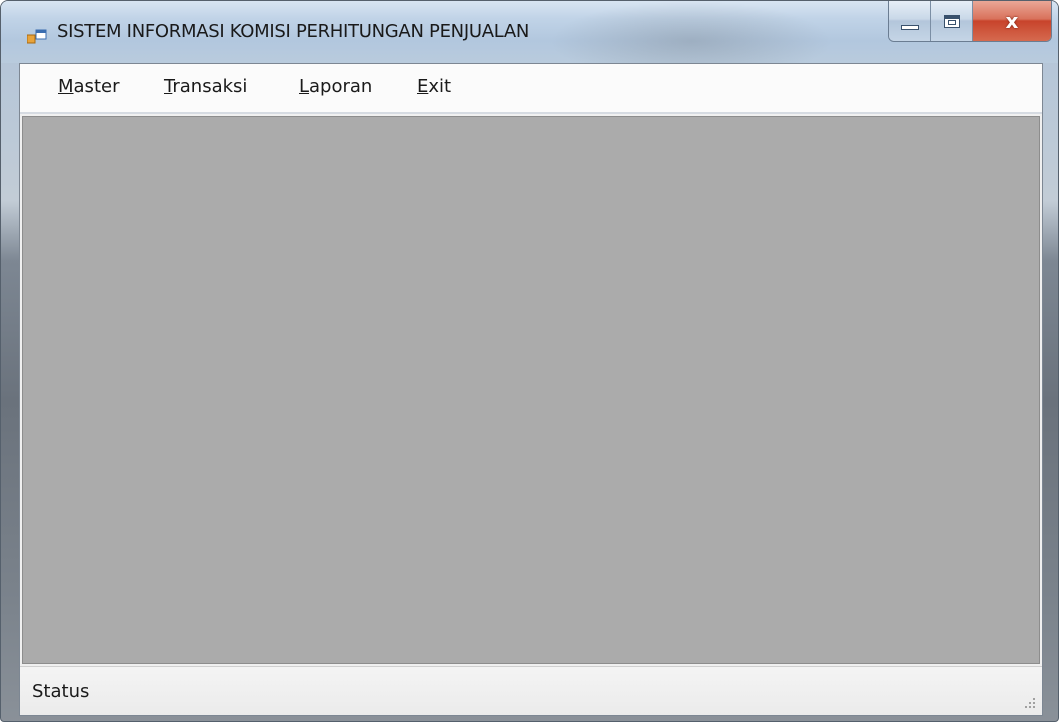  I want to click on menu-transaksi: Transaksi, so click(205, 86).